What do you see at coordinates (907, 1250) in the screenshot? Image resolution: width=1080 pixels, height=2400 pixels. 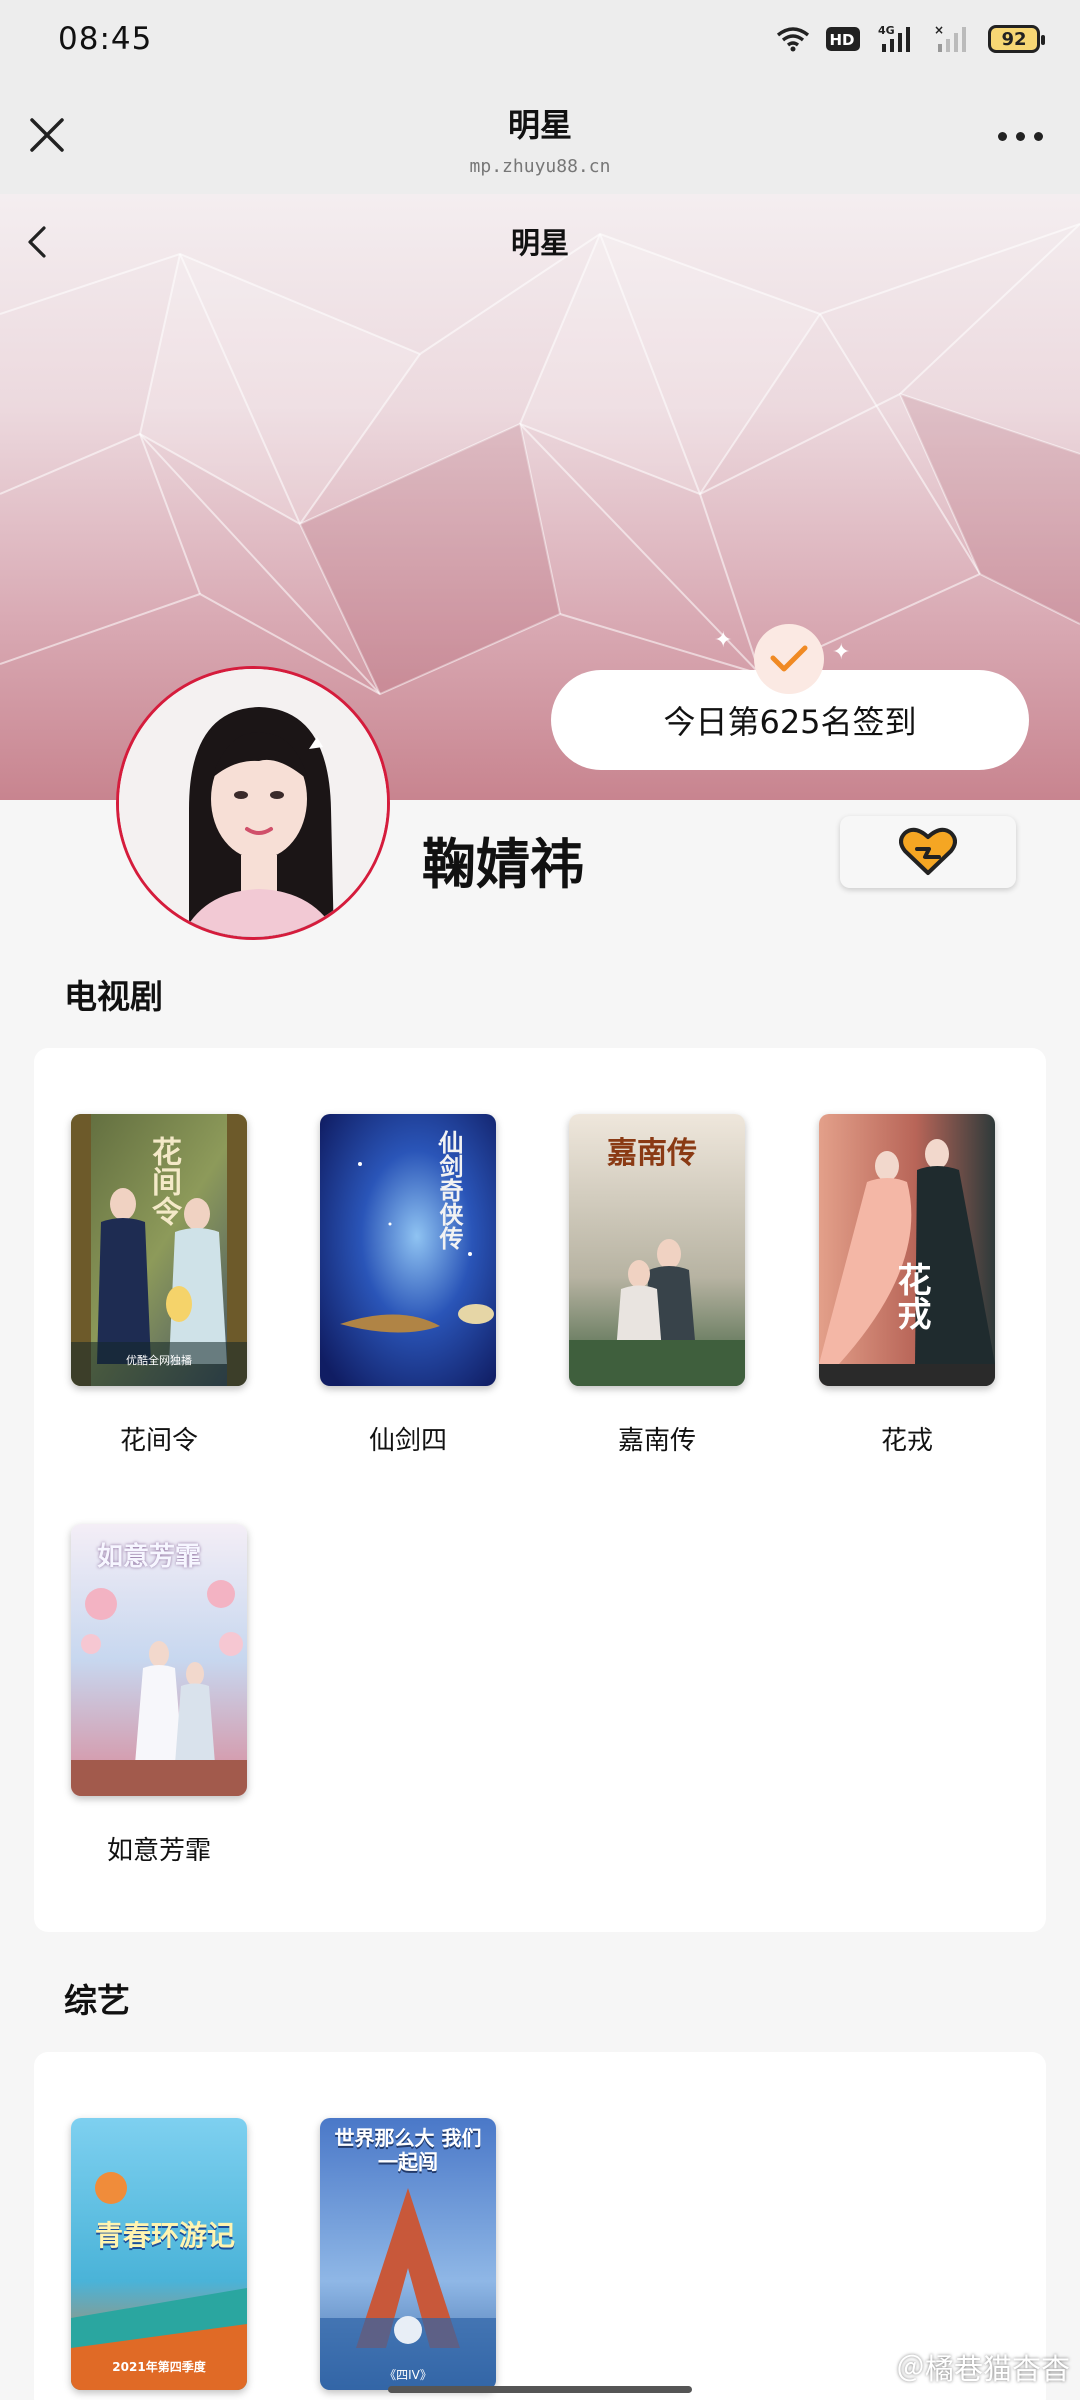 I see `drama-poster: 花戎` at bounding box center [907, 1250].